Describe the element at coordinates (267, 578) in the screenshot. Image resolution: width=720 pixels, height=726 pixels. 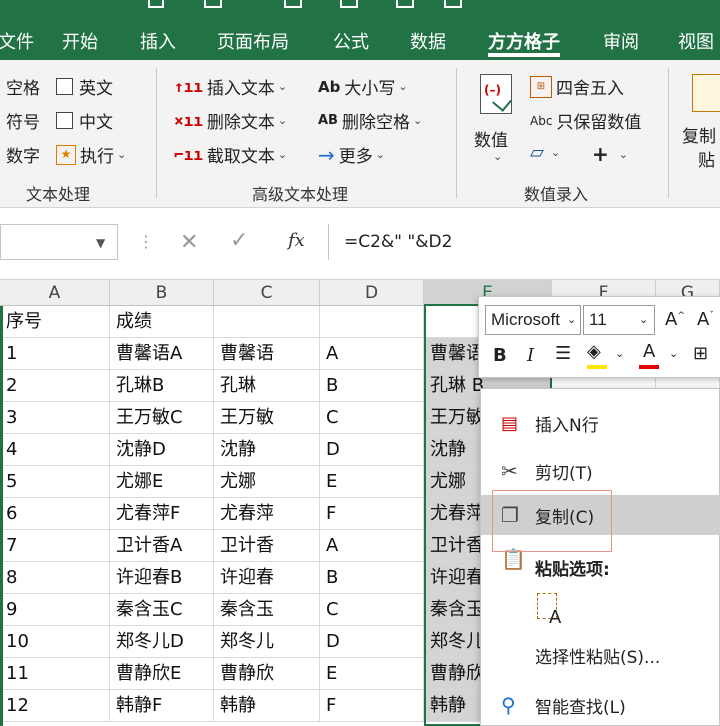
I see `cell: 许迎春` at that location.